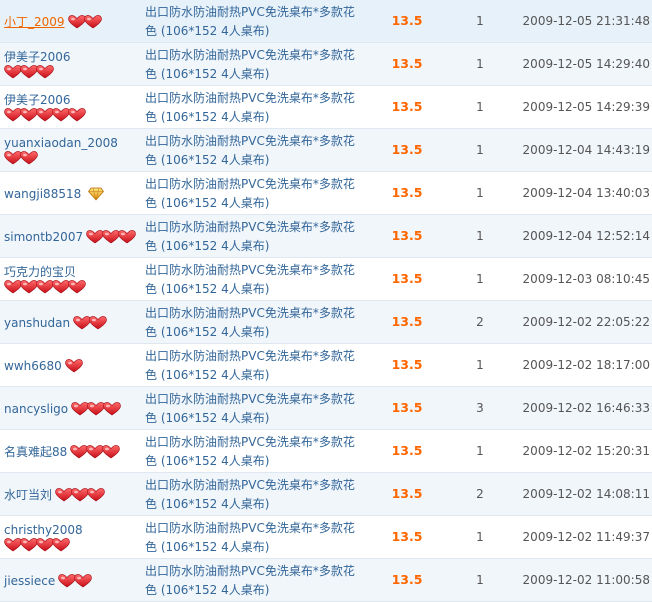 The height and width of the screenshot is (602, 652). Describe the element at coordinates (586, 494) in the screenshot. I see `purchase-time: 2009-12-02 14:08:11` at that location.